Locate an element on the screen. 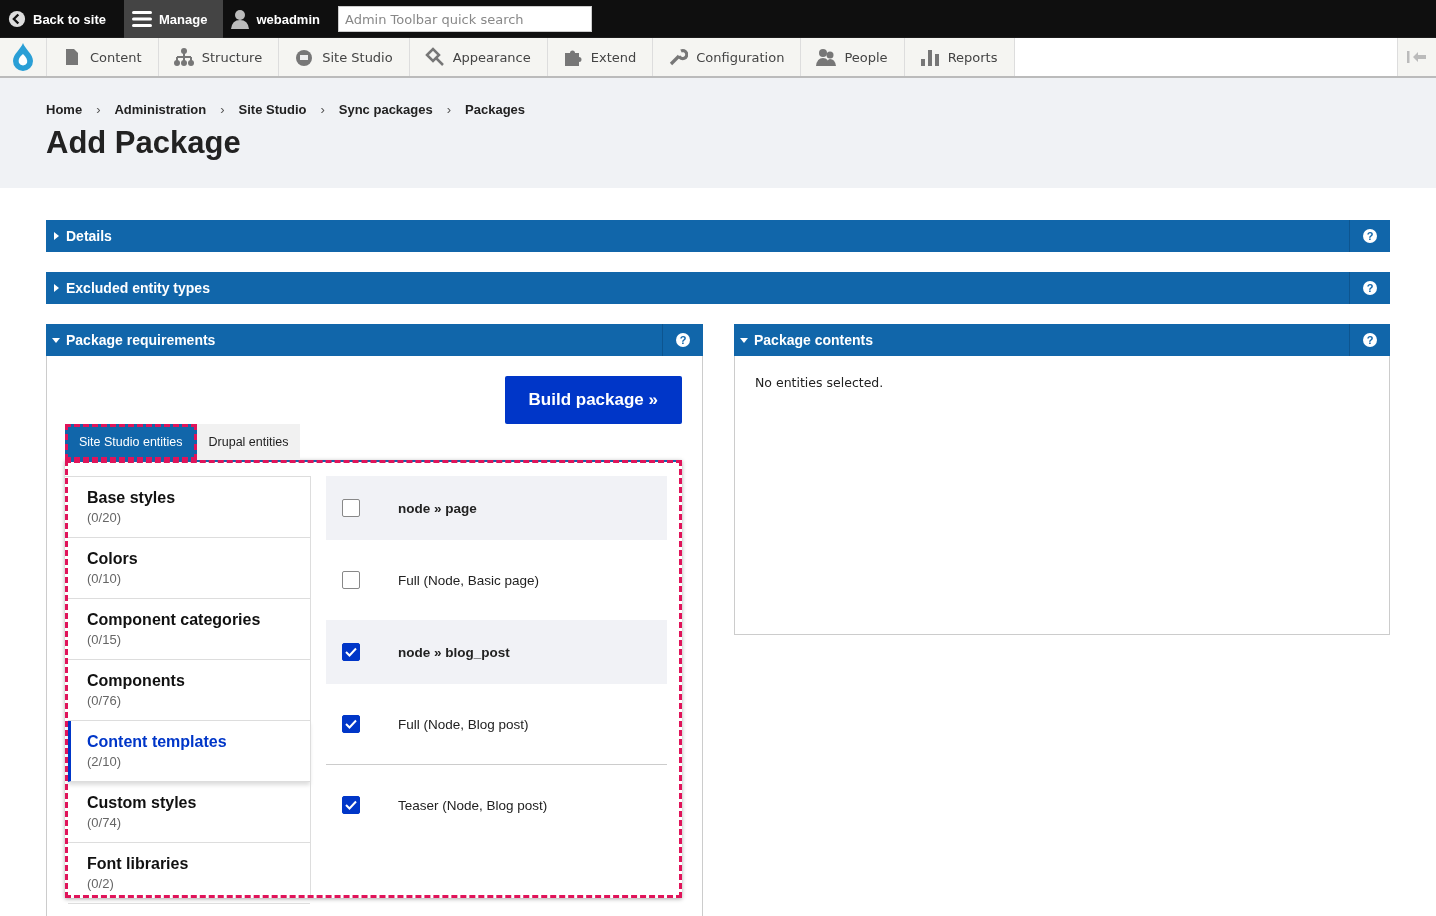 The width and height of the screenshot is (1436, 916). section-header: Details ? is located at coordinates (718, 236).